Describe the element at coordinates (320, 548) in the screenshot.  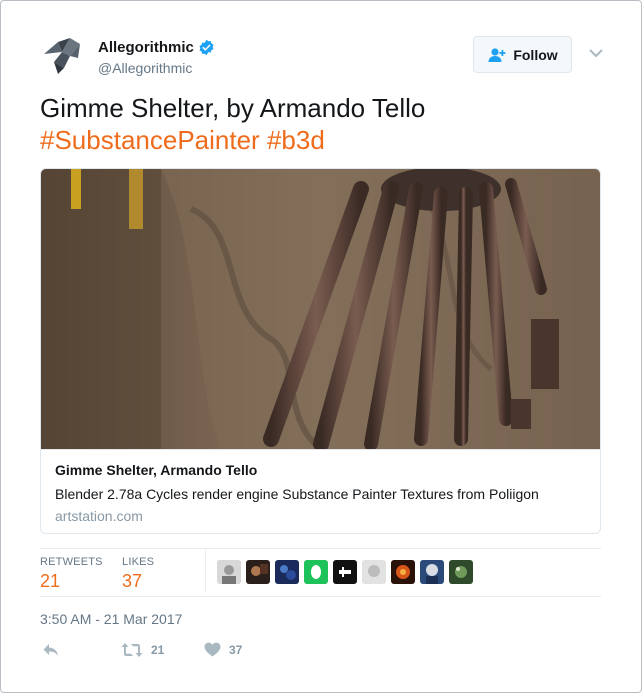
I see `stats-top-divider` at that location.